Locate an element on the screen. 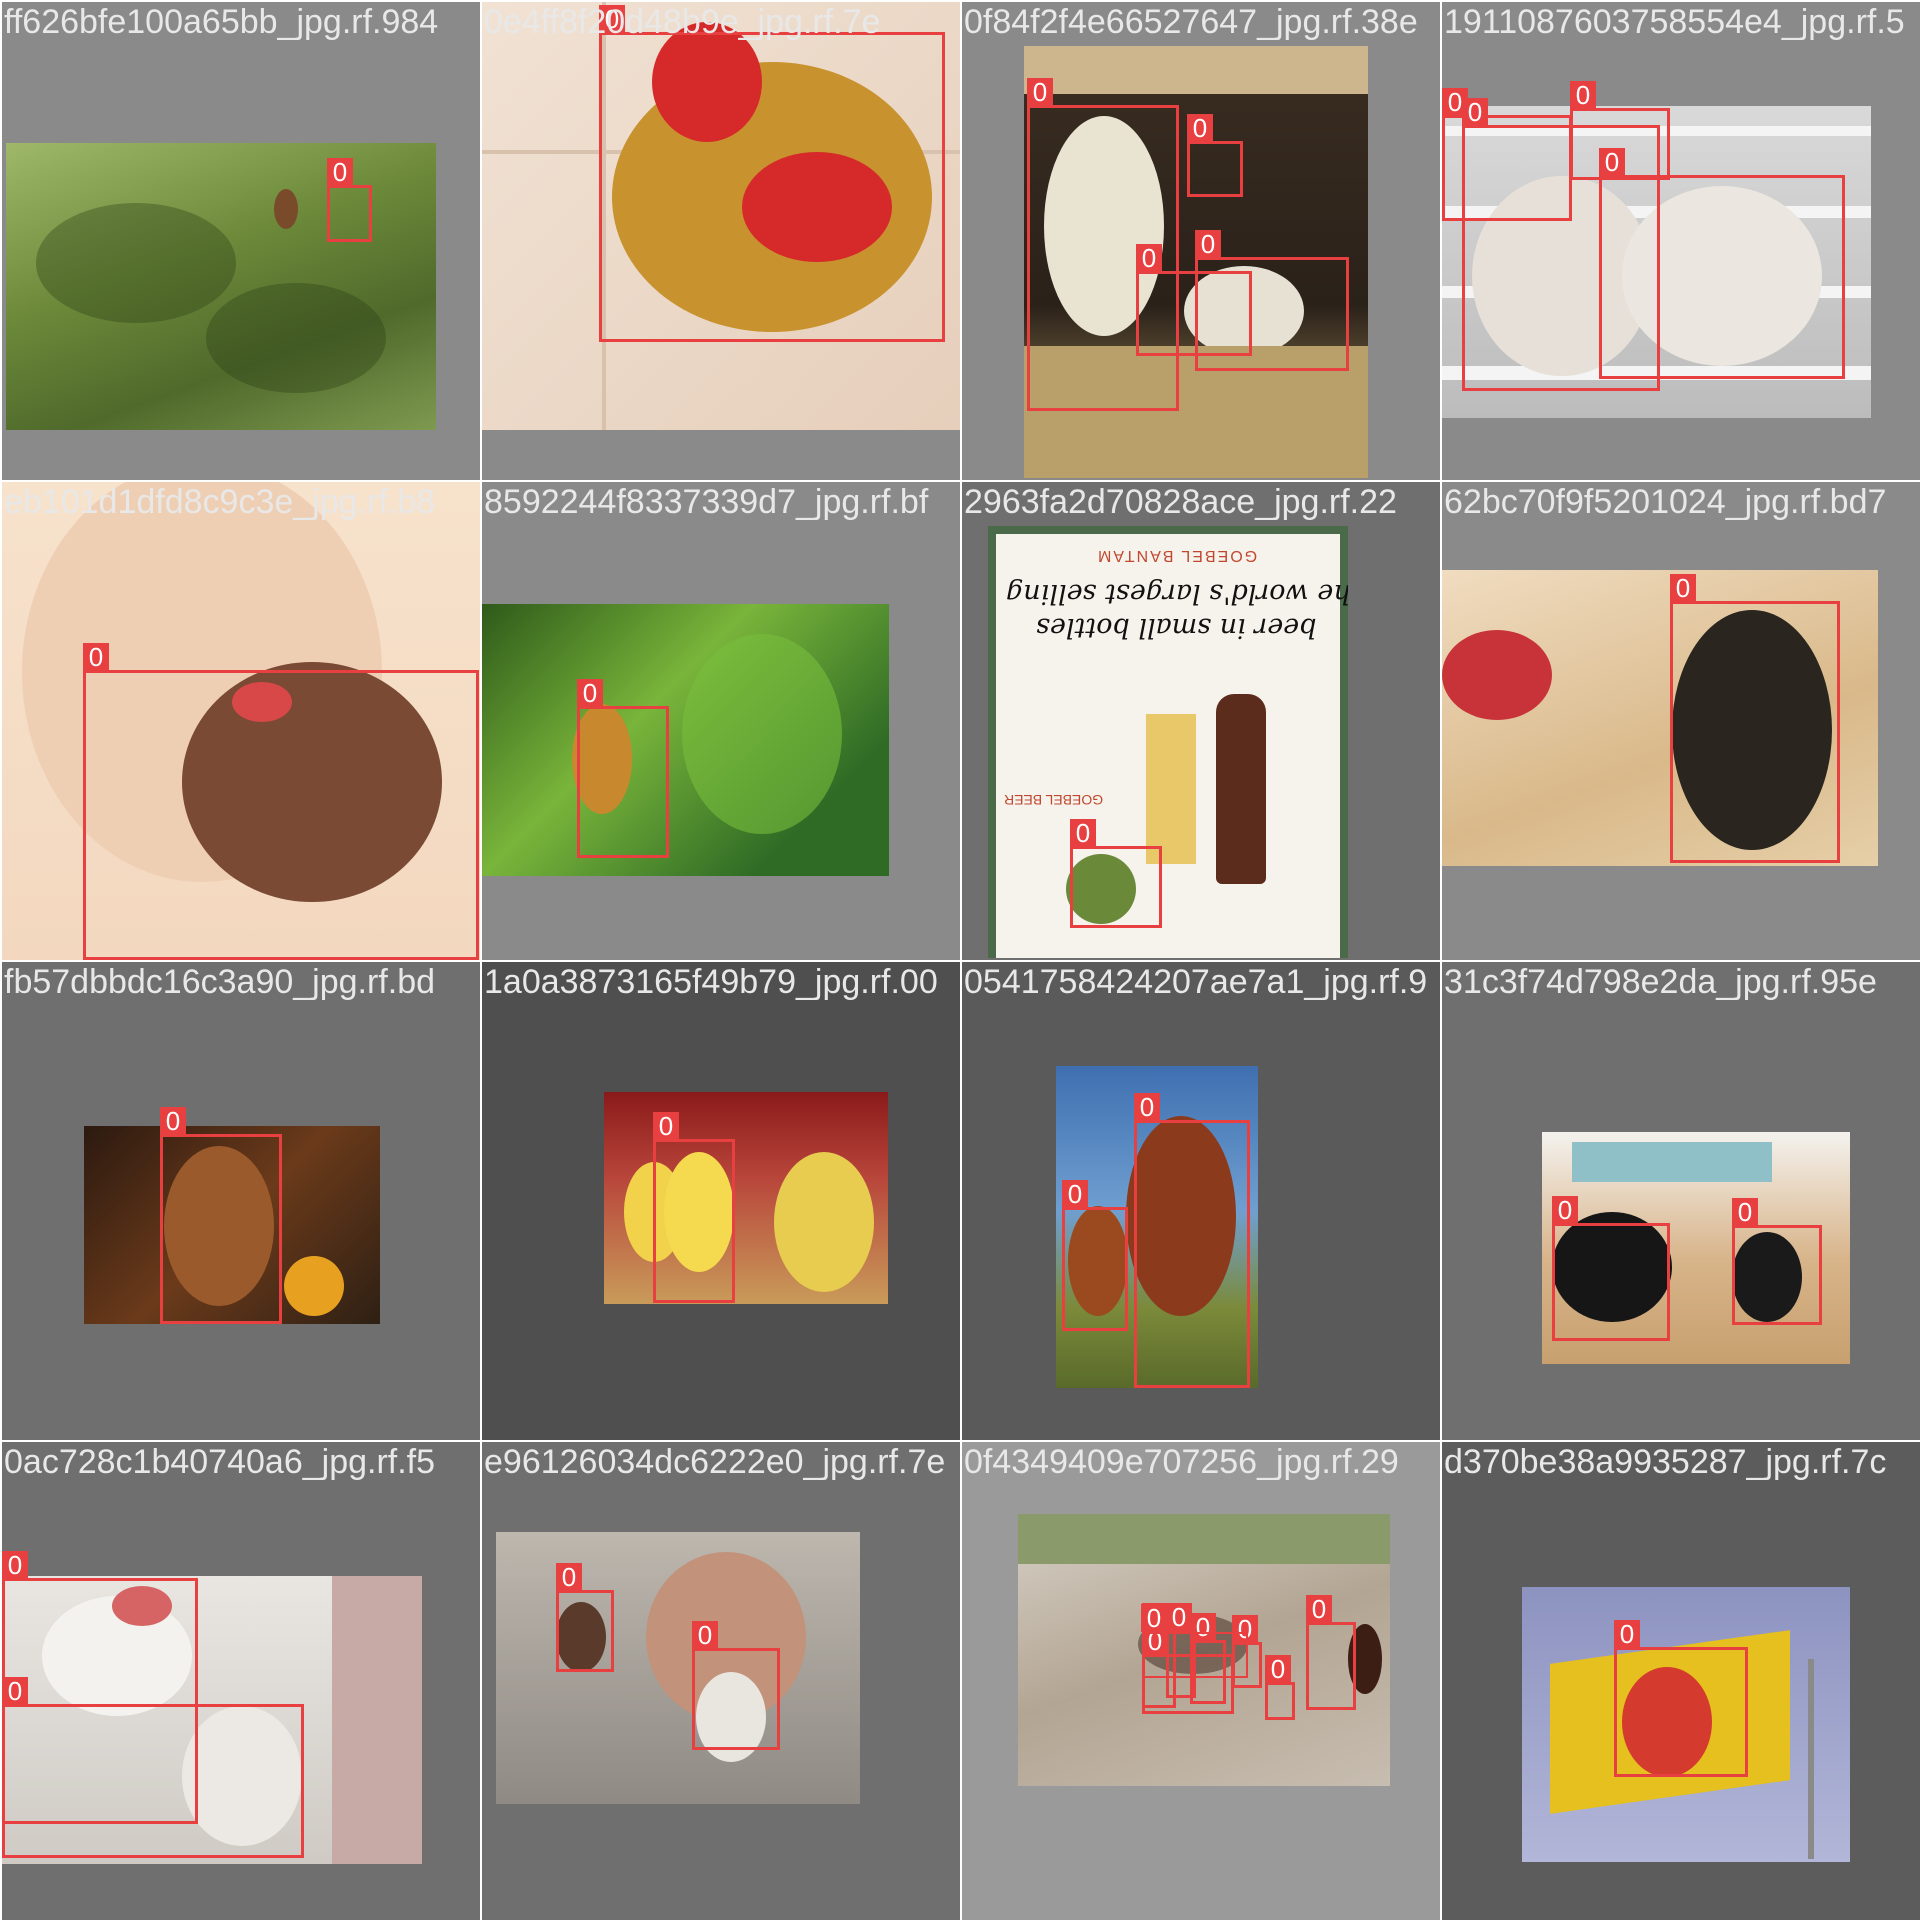 Image resolution: width=1920 pixels, height=1920 pixels. tile-title: d370be38a9935287_jpg.rf.7c is located at coordinates (1665, 1462).